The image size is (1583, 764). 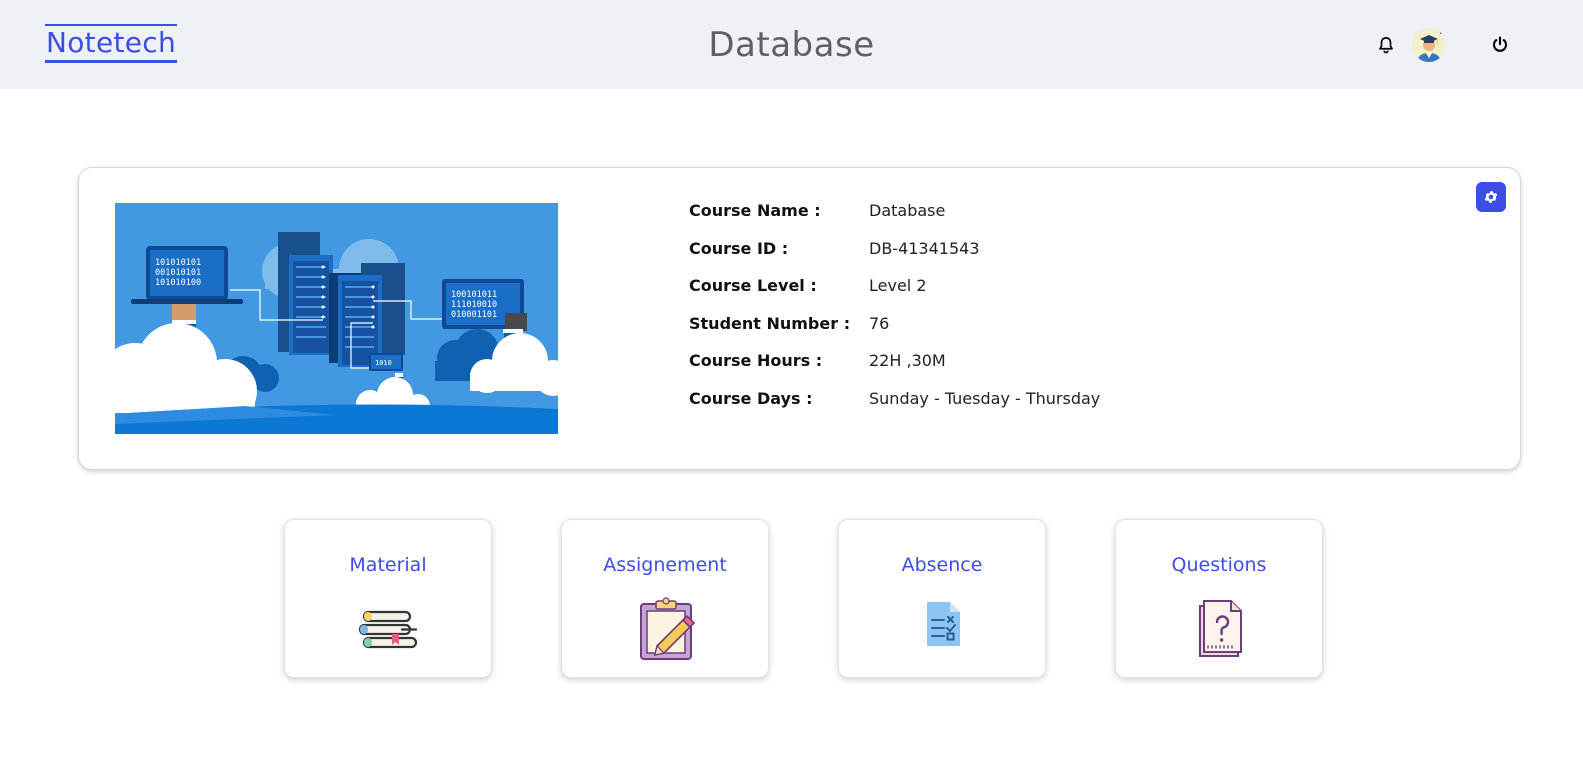 What do you see at coordinates (907, 361) in the screenshot?
I see `course-hours-value: 22H ,30M` at bounding box center [907, 361].